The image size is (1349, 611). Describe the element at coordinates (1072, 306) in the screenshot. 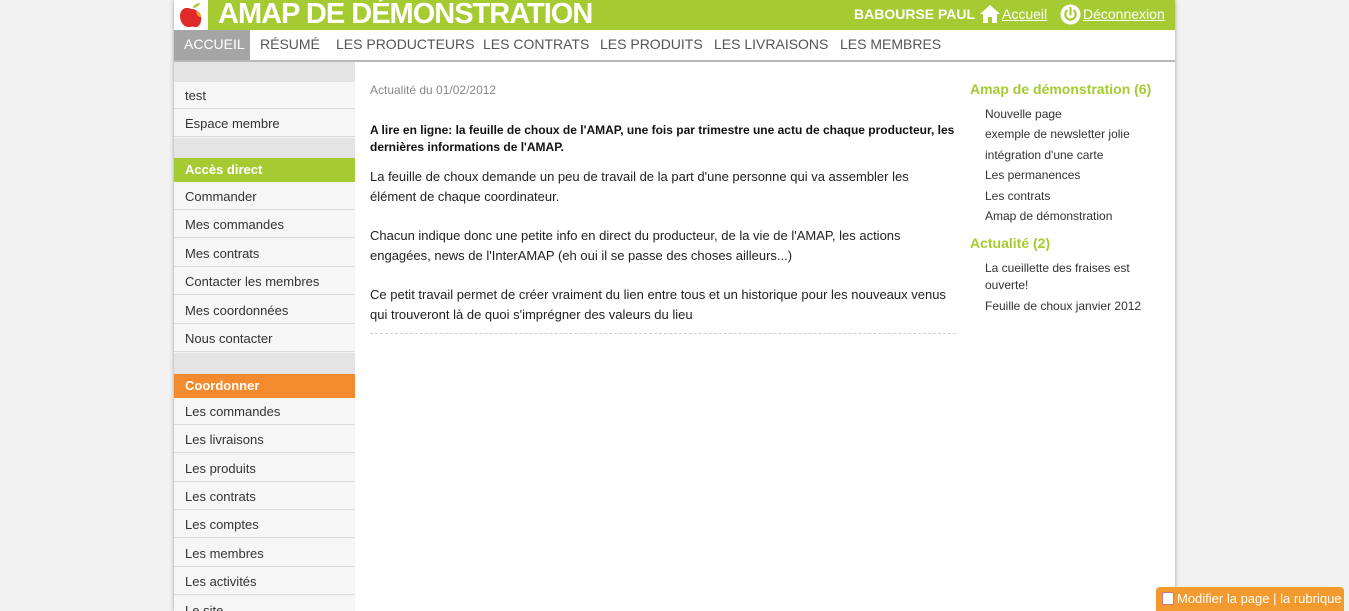

I see `link-feuille-choux: Feuille de choux janvier 2012` at that location.